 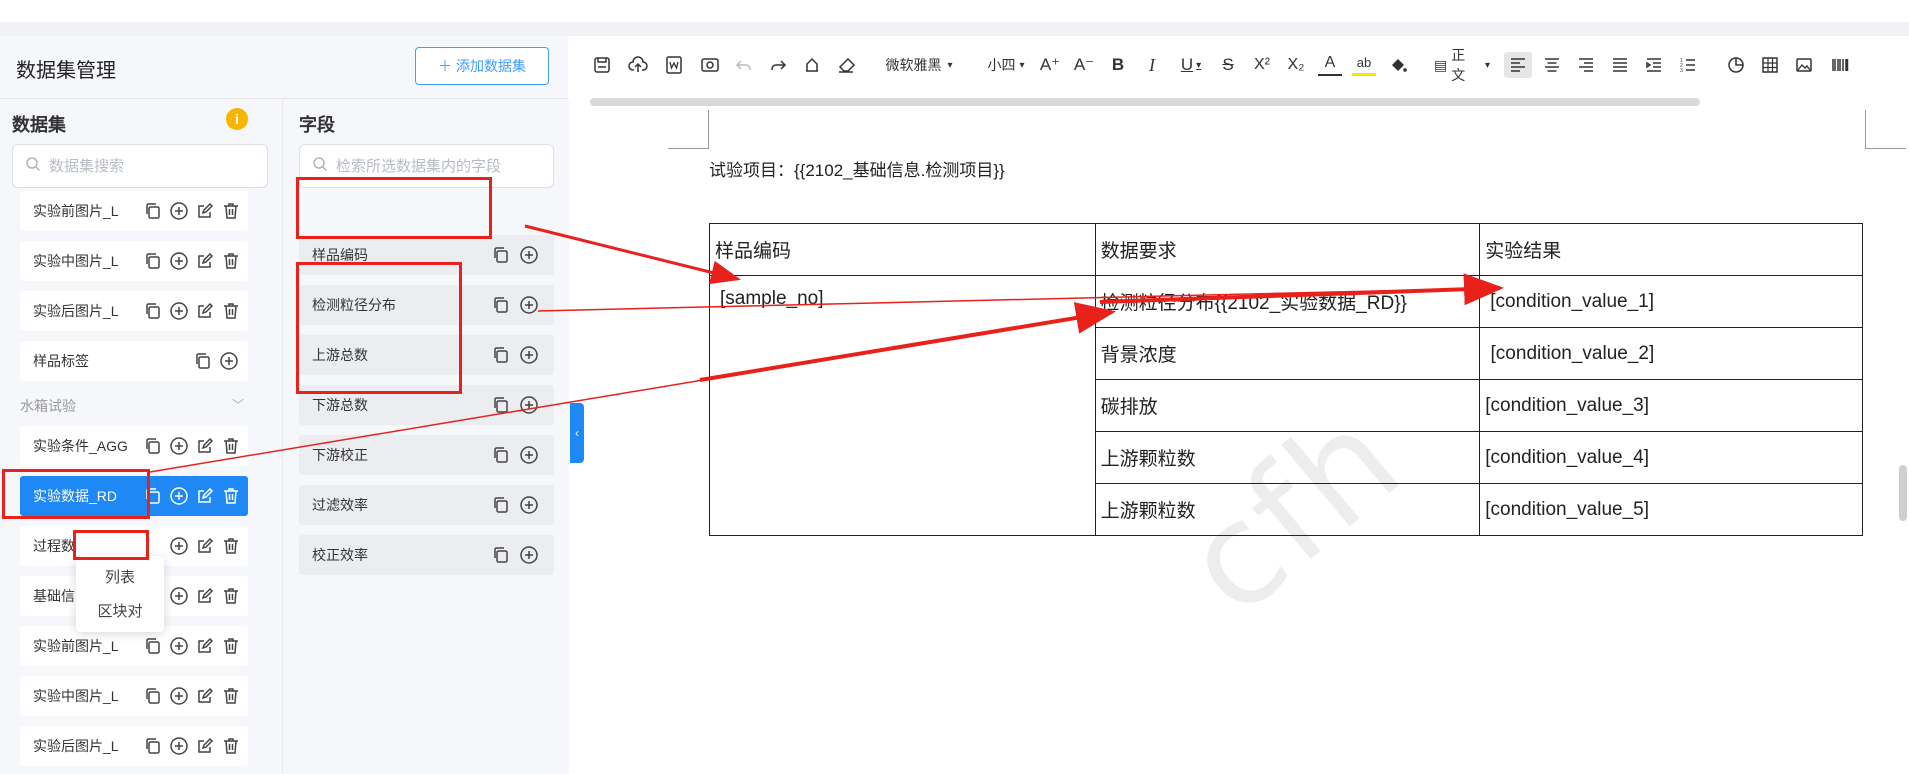 I want to click on collapse-panel-toggle: ‹, so click(x=577, y=433).